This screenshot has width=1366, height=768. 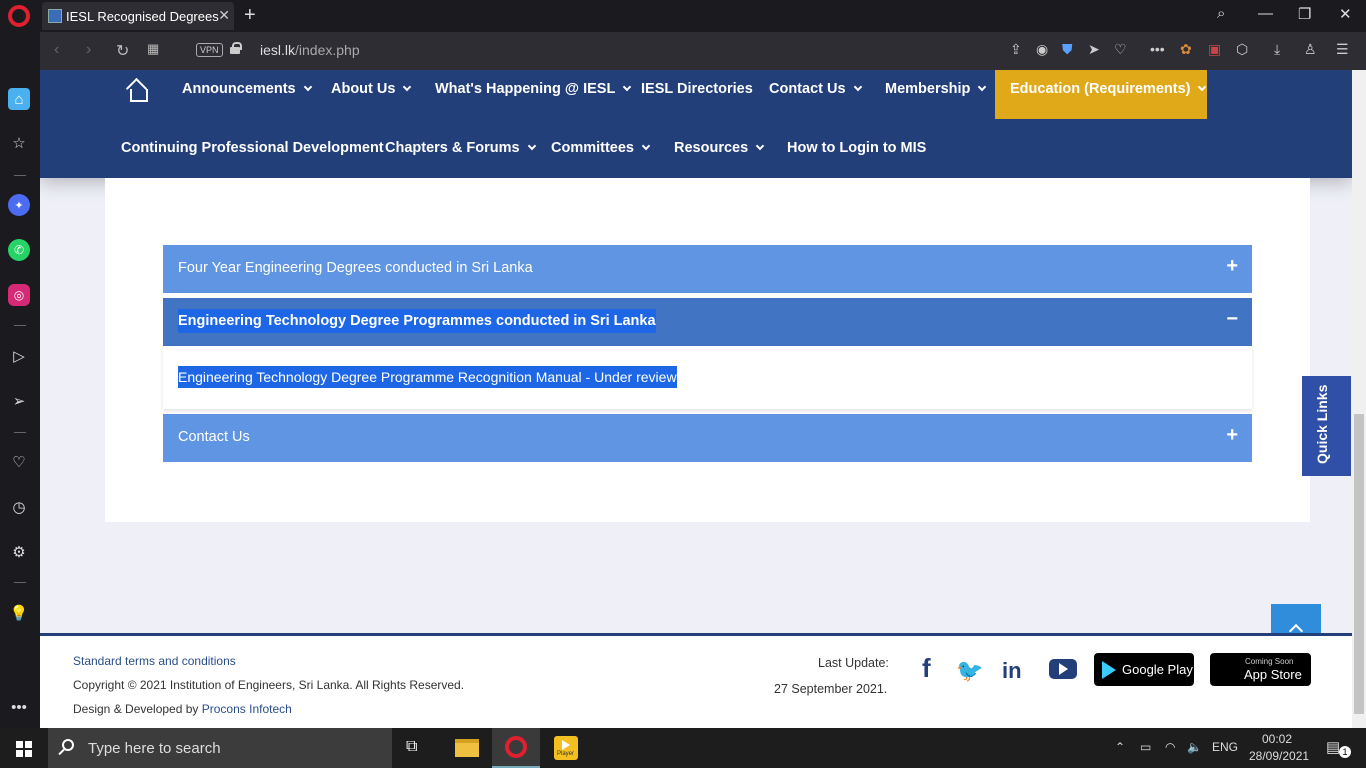 I want to click on home-icon: ⌂, so click(x=19, y=99).